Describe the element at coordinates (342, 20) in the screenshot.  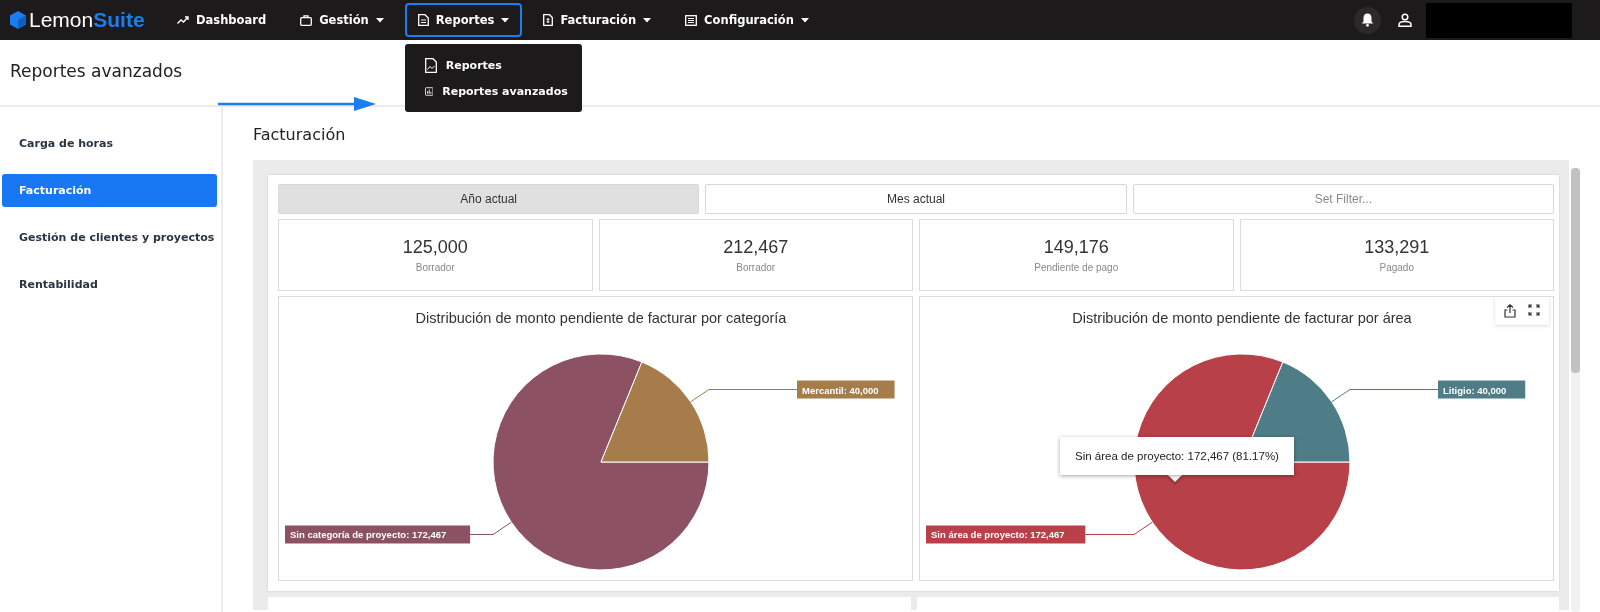
I see `nav-menu-item: Gestión` at that location.